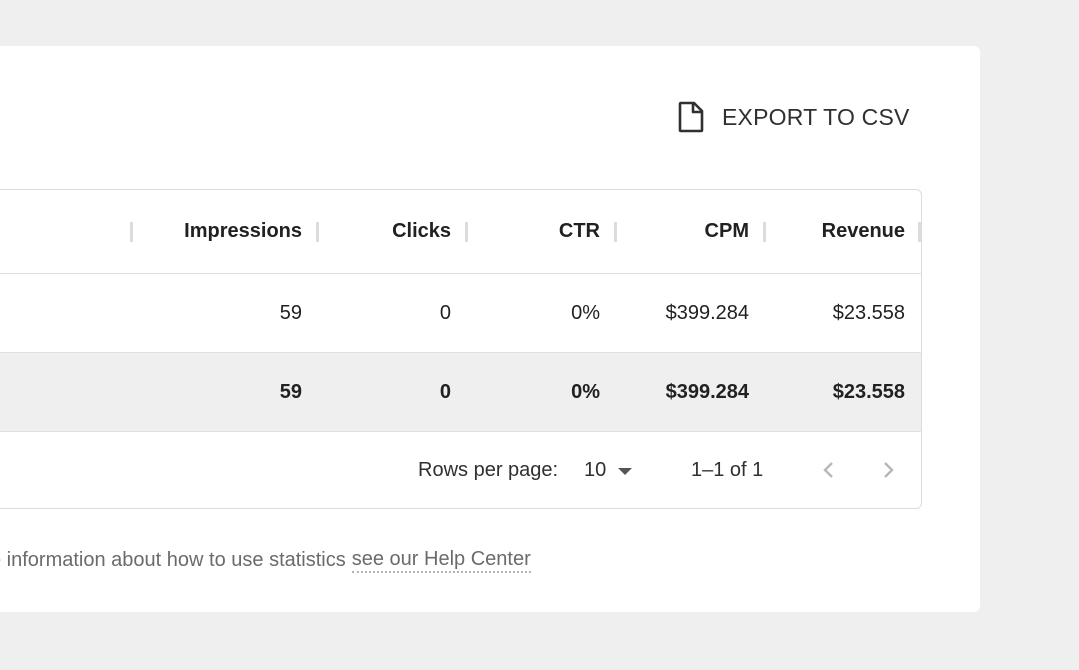 The width and height of the screenshot is (1079, 670). Describe the element at coordinates (838, 231) in the screenshot. I see `column-header-revenue: Revenue` at that location.